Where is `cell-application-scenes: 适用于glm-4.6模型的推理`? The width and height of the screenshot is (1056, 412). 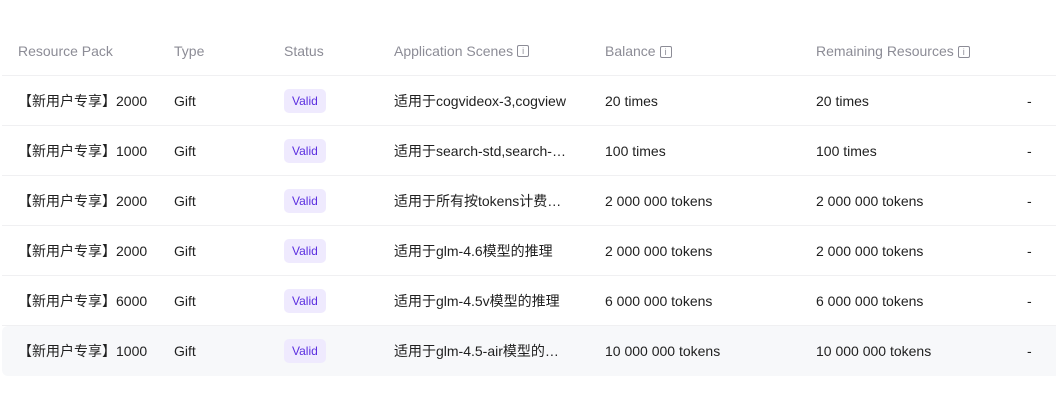
cell-application-scenes: 适用于glm-4.6模型的推理 is located at coordinates (473, 250).